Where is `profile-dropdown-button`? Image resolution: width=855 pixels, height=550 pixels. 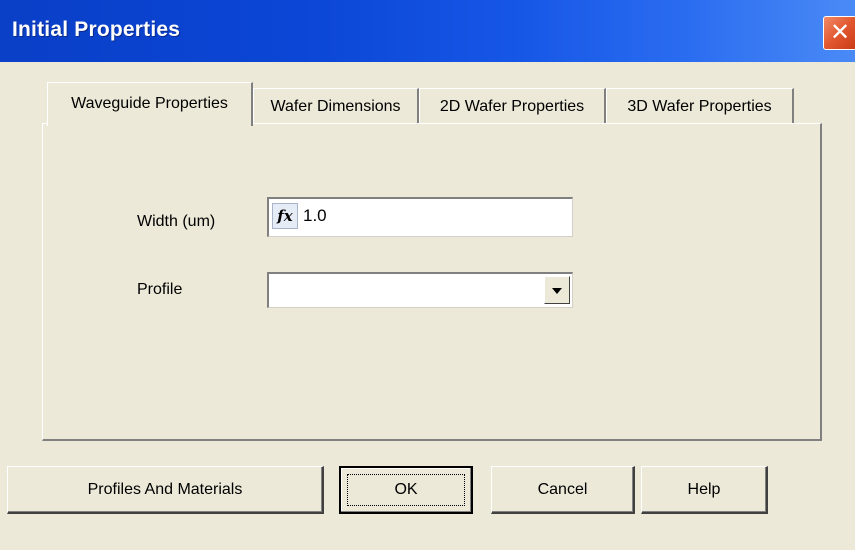
profile-dropdown-button is located at coordinates (557, 290).